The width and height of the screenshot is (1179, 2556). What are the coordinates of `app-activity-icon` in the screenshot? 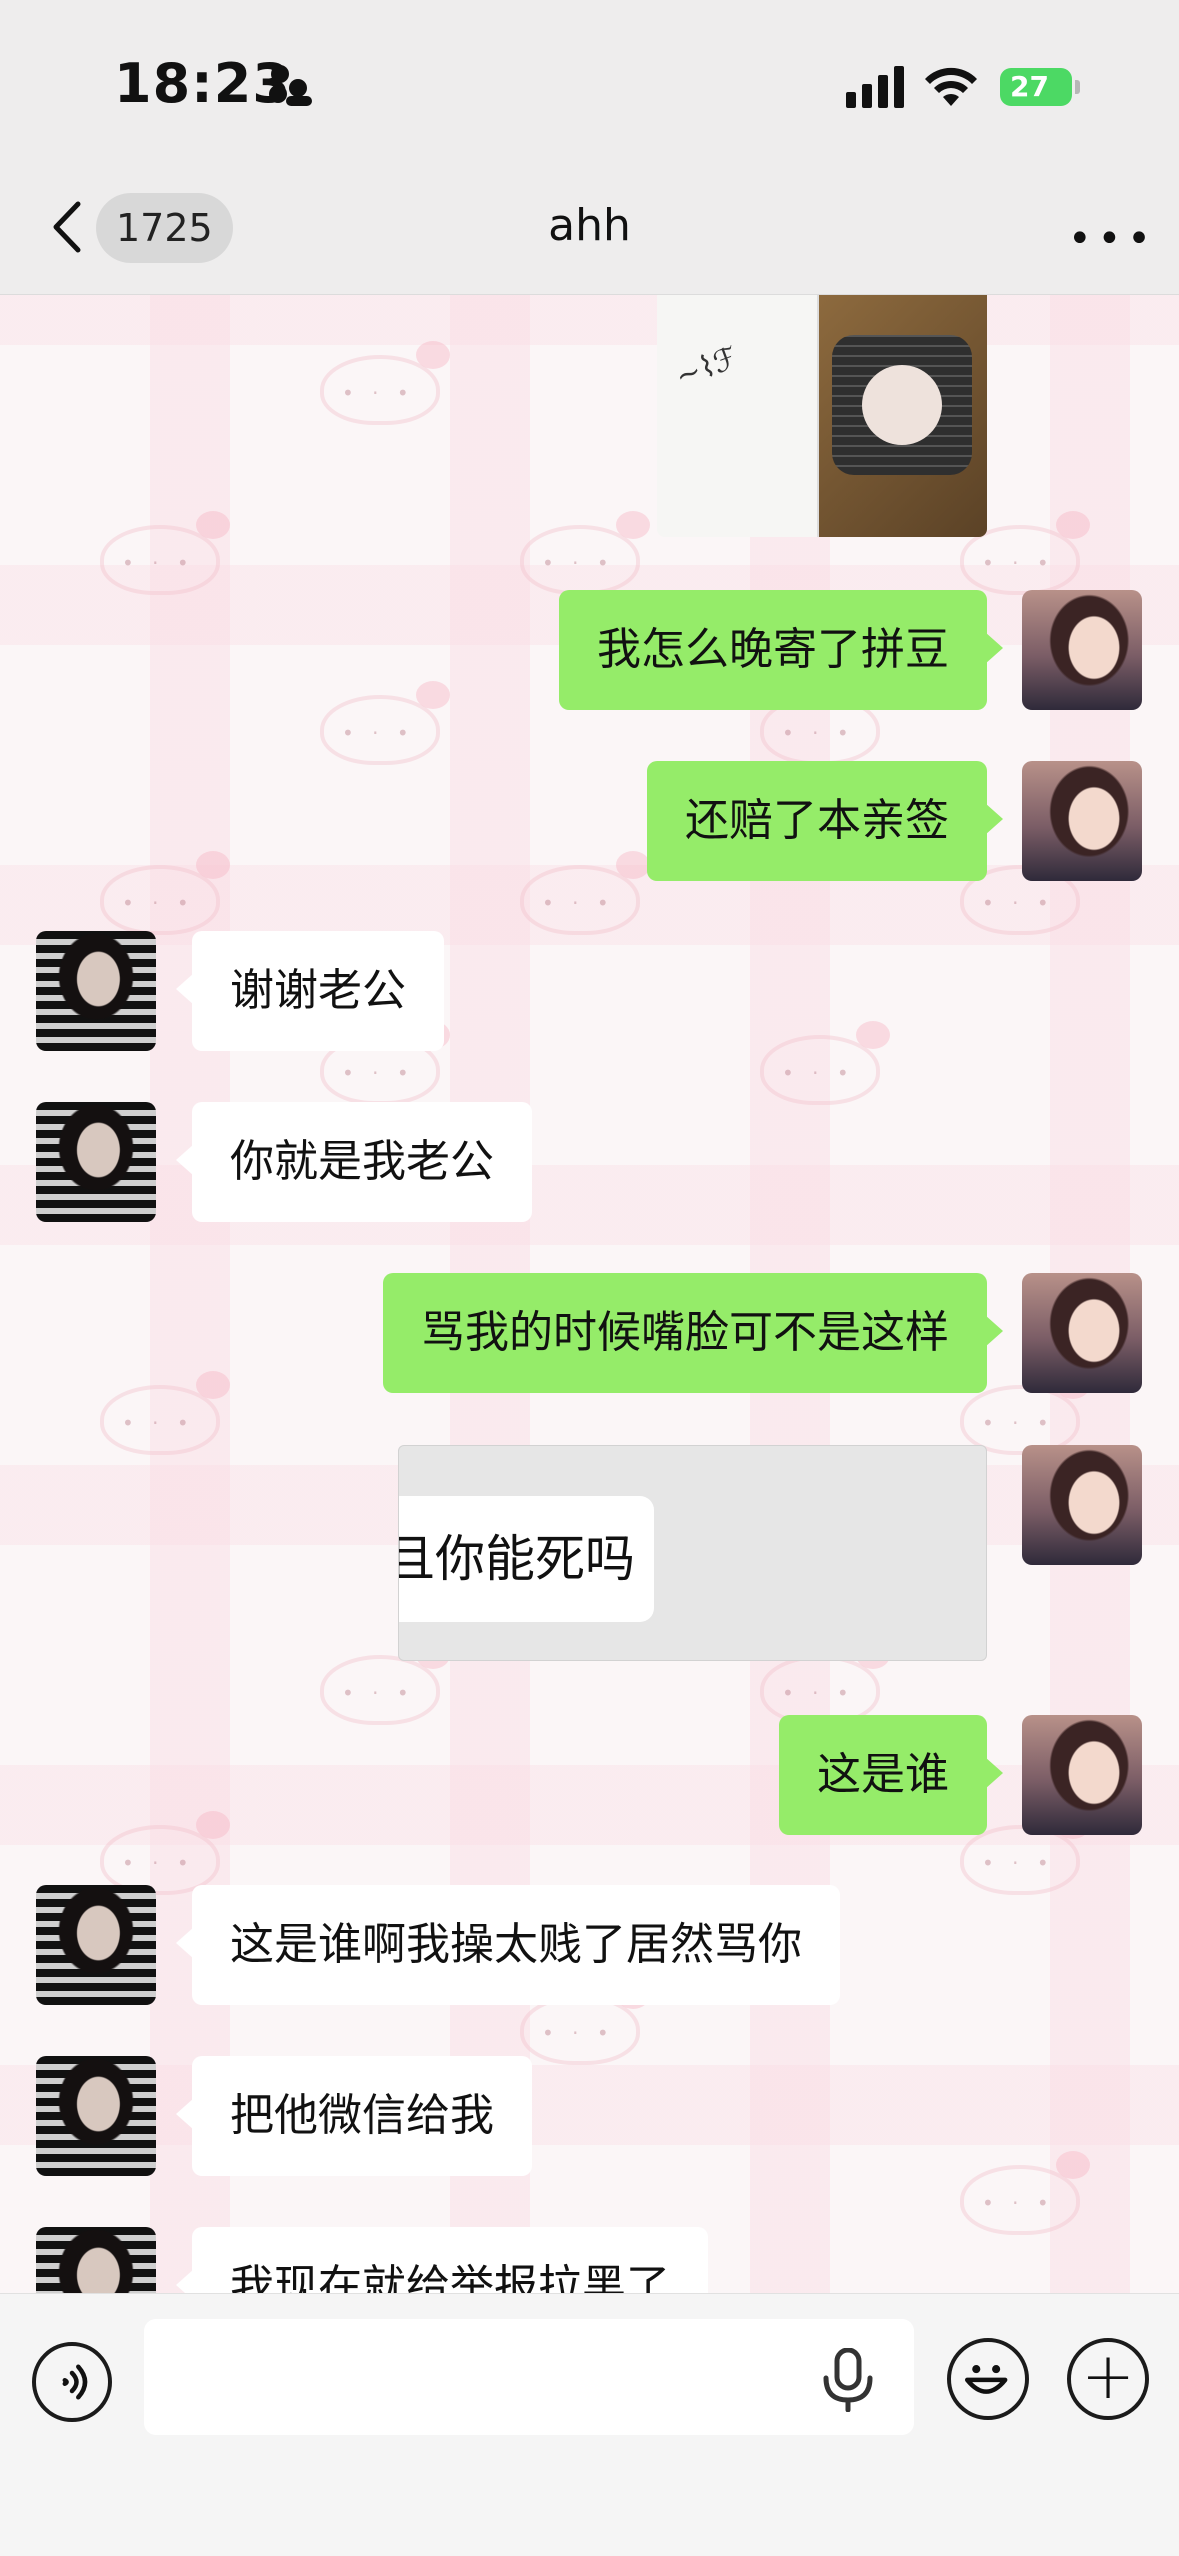 It's located at (290, 85).